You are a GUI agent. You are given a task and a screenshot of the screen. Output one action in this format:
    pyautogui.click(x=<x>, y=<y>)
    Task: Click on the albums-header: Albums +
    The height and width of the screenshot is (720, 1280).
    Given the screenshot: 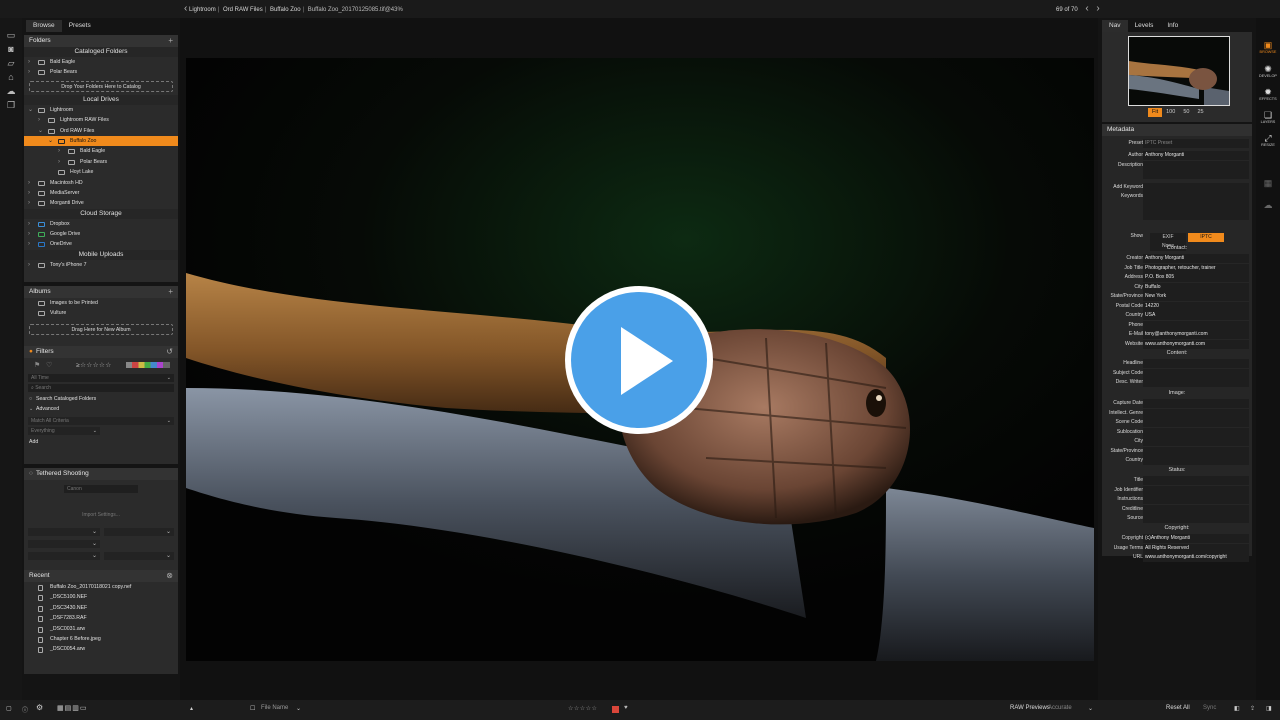 What is the action you would take?
    pyautogui.click(x=101, y=292)
    